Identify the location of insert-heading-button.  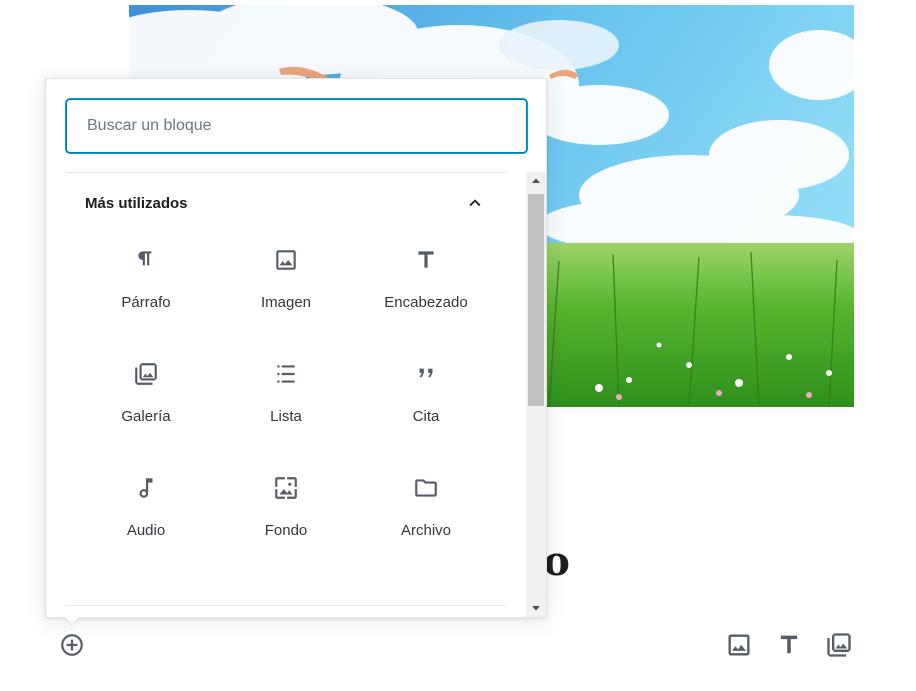
(789, 645).